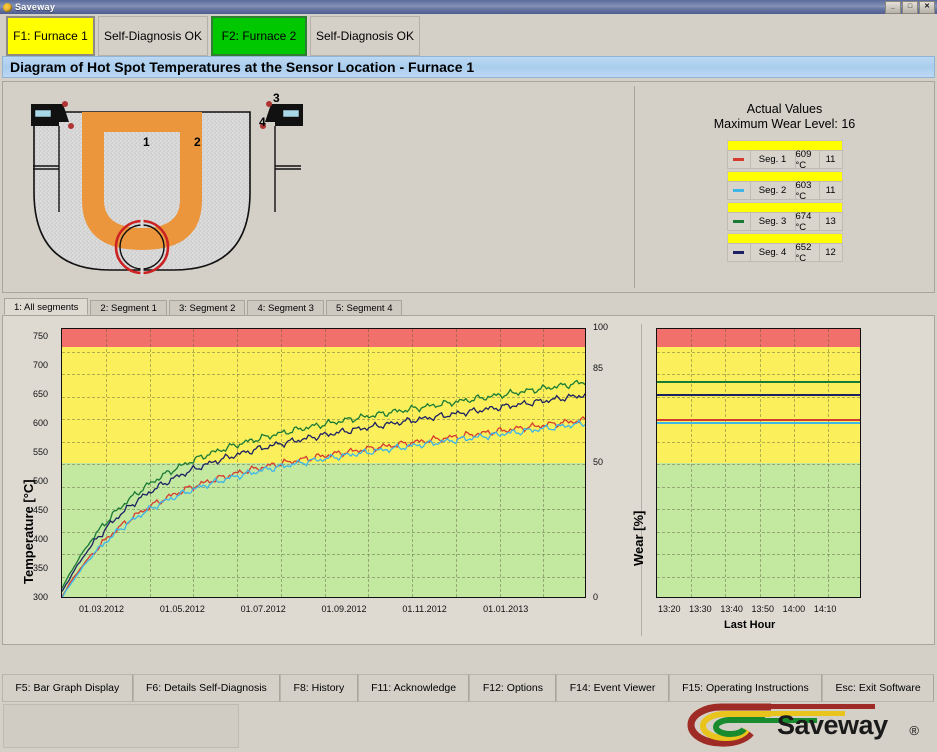 This screenshot has width=937, height=752. Describe the element at coordinates (468, 725) in the screenshot. I see `status-footer: Saveway ®` at that location.